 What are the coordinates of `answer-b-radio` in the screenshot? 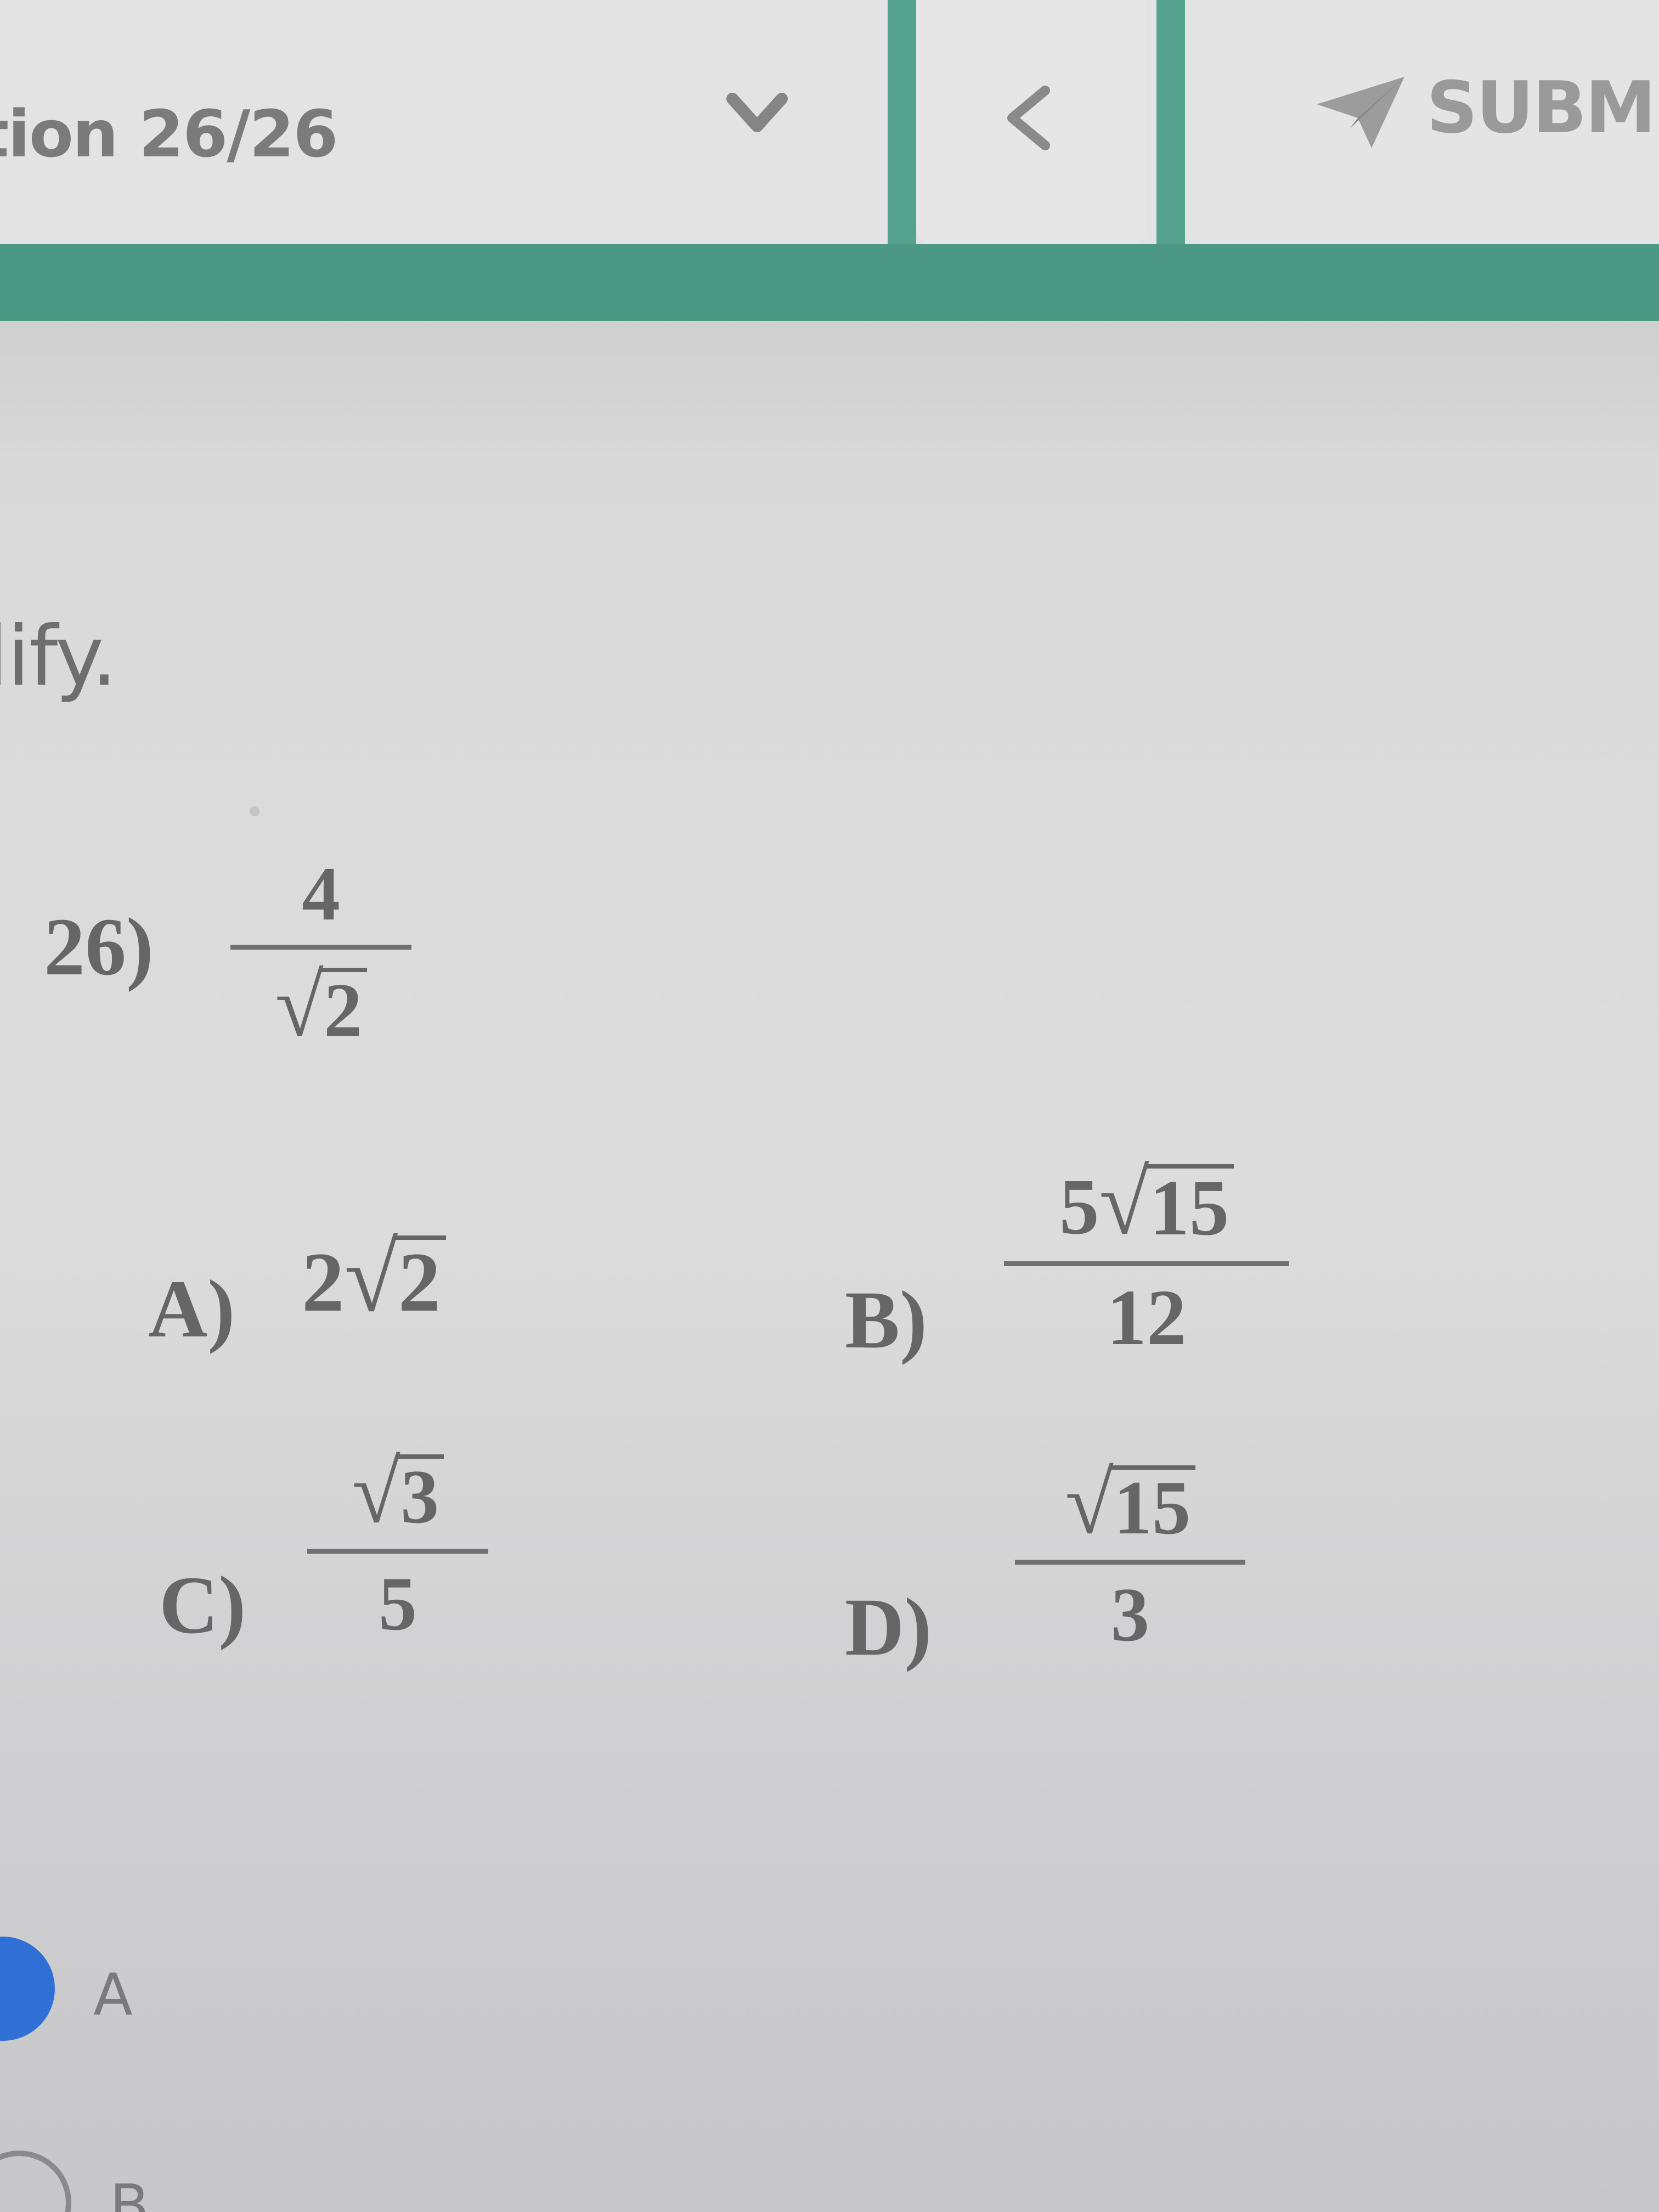 It's located at (36, 2181).